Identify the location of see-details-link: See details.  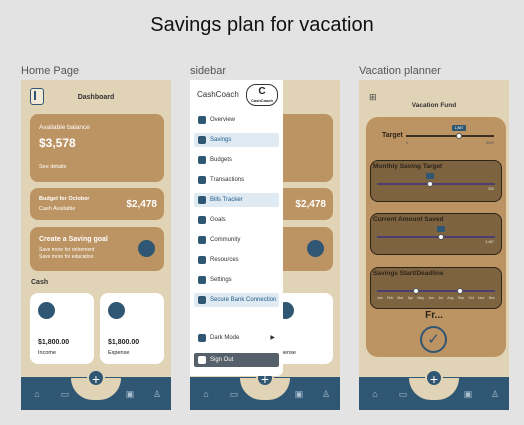
(52, 167).